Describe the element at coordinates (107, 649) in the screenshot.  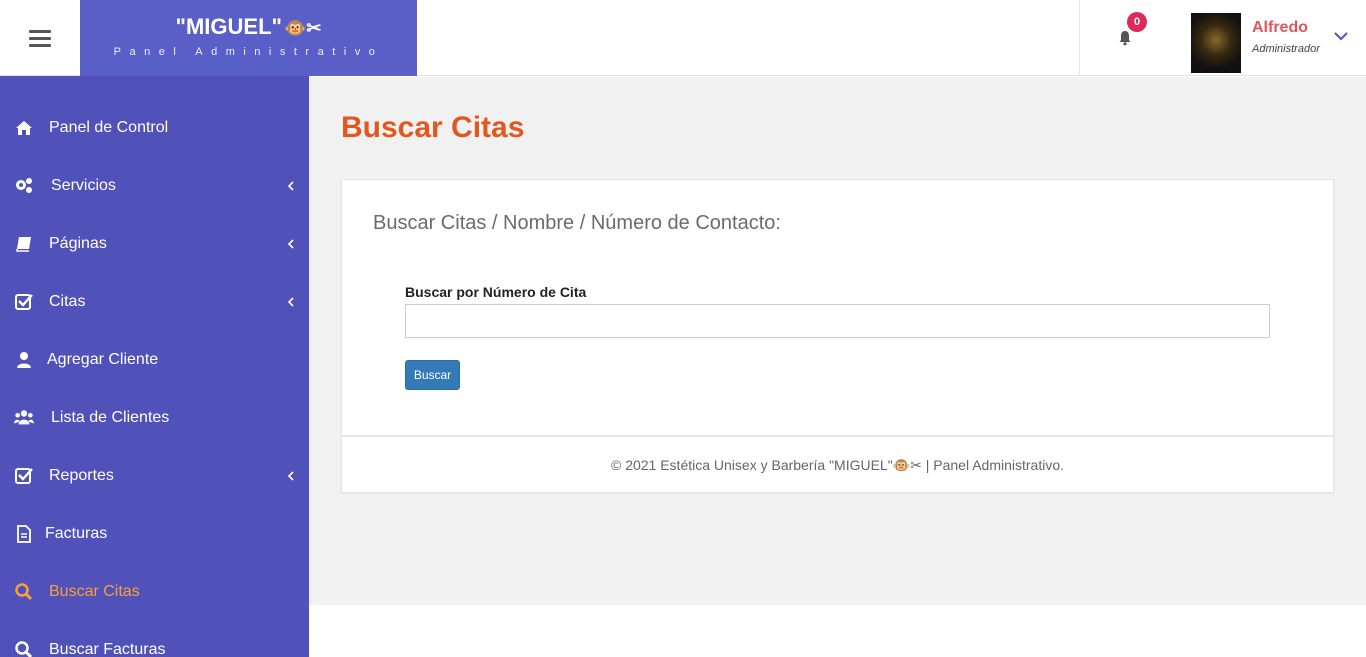
I see `sidebar-item-label: Buscar Facturas` at that location.